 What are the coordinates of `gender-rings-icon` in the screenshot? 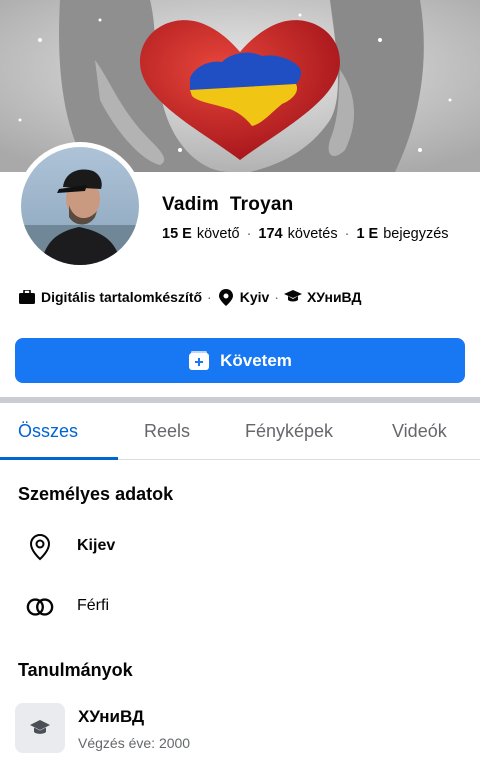 It's located at (40, 607).